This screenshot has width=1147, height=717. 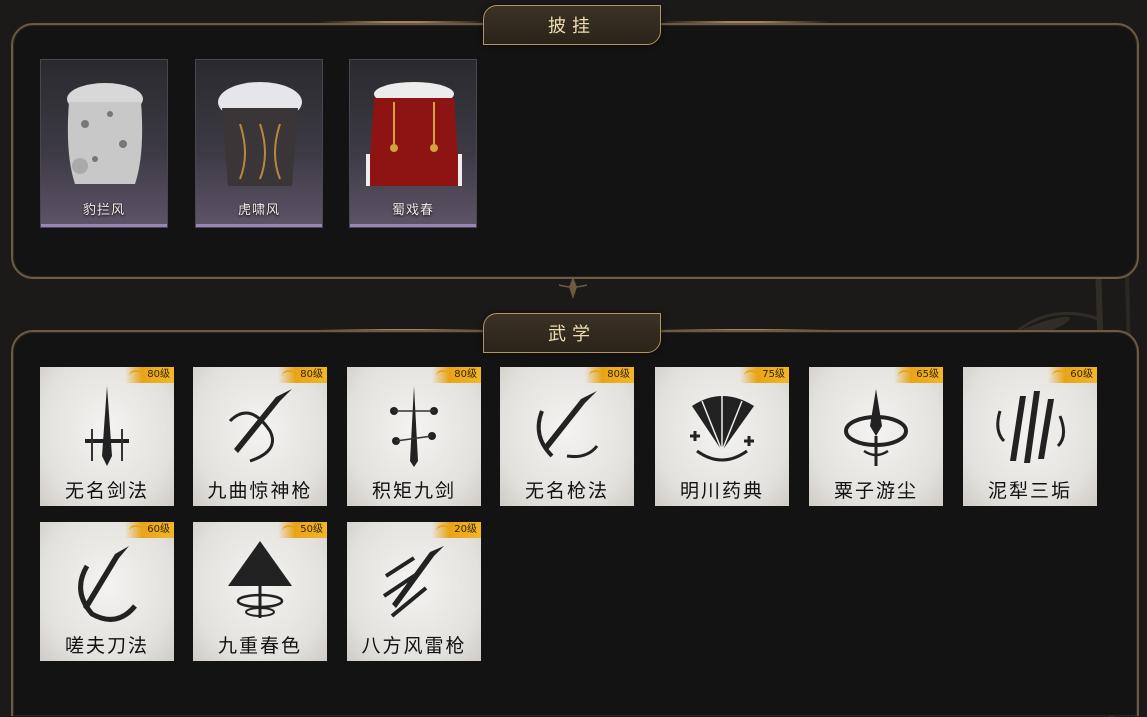 I want to click on skill-name: 无名枪法, so click(x=566, y=491).